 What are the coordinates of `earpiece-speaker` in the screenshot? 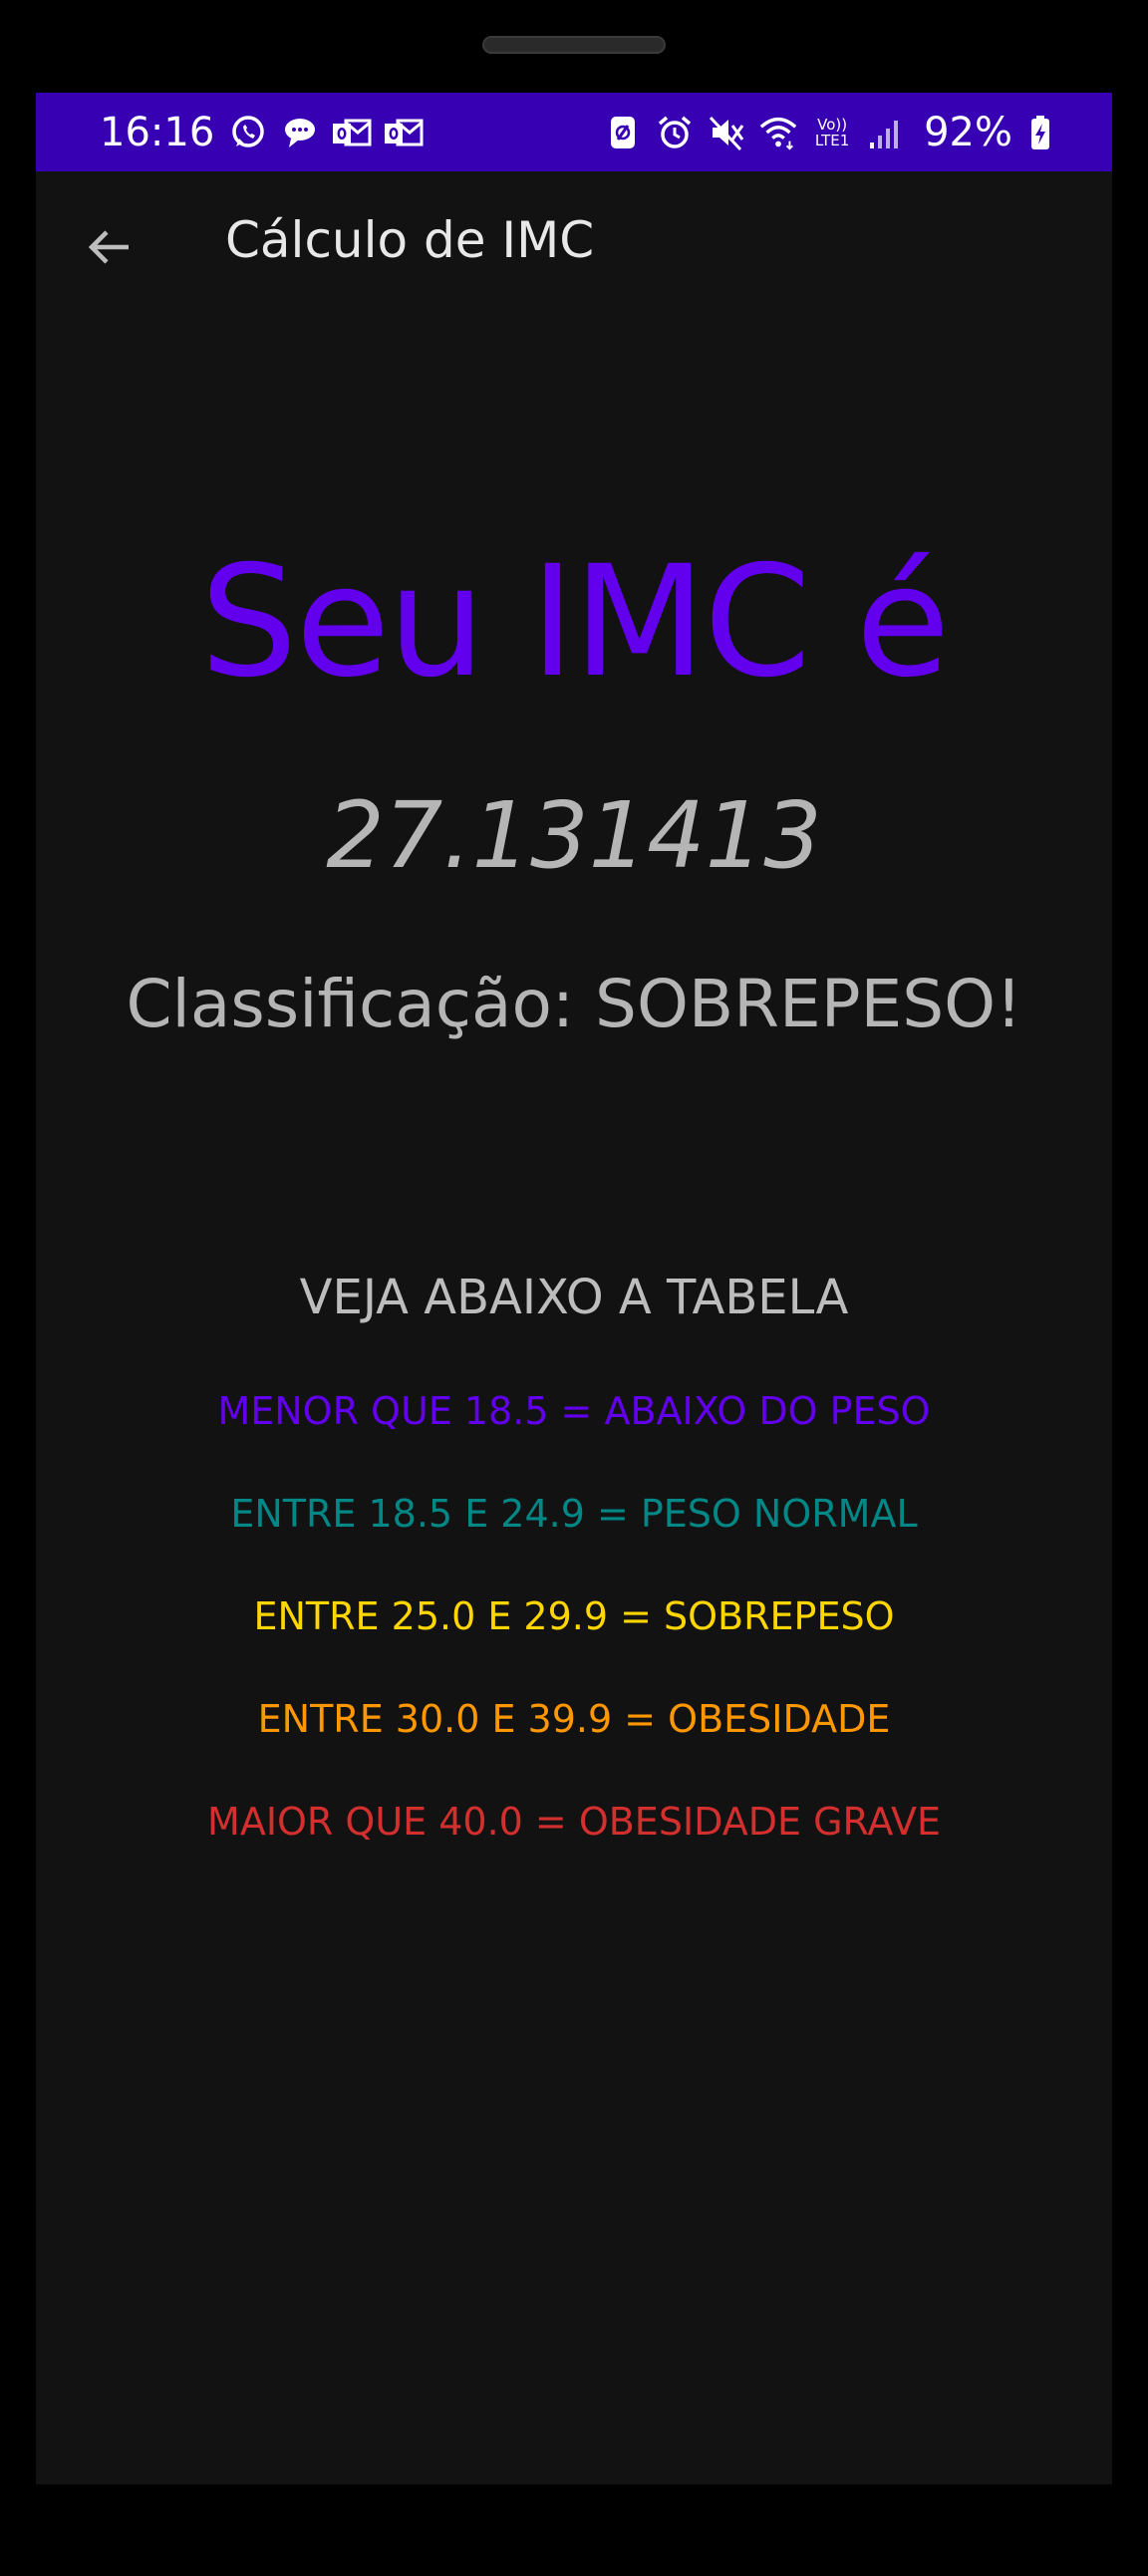 It's located at (574, 45).